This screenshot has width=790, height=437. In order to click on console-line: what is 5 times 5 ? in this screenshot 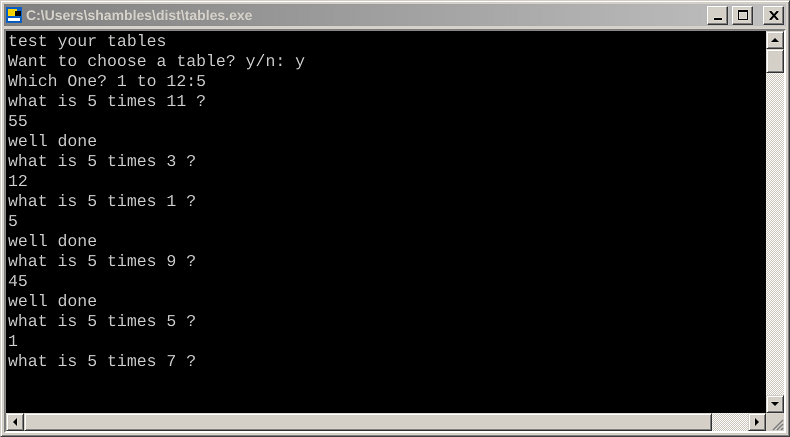, I will do `click(103, 322)`.